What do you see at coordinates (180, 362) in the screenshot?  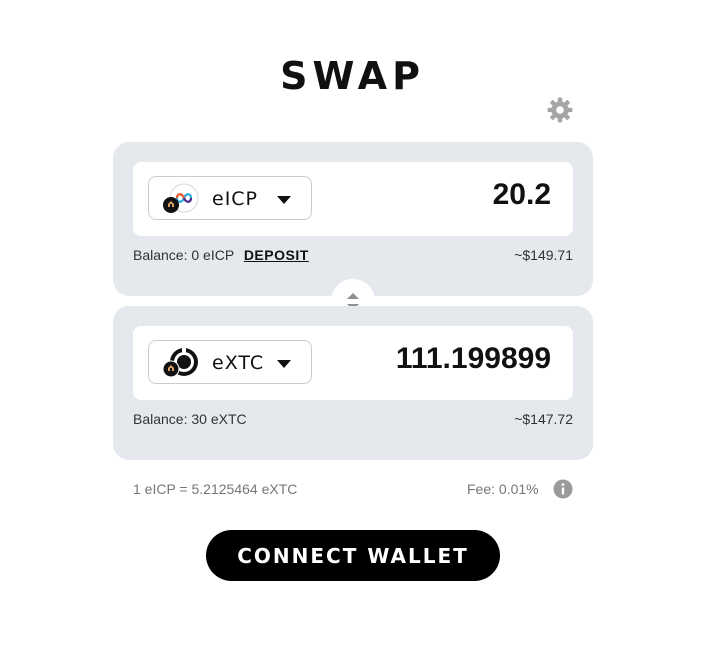 I see `extc-token-icon` at bounding box center [180, 362].